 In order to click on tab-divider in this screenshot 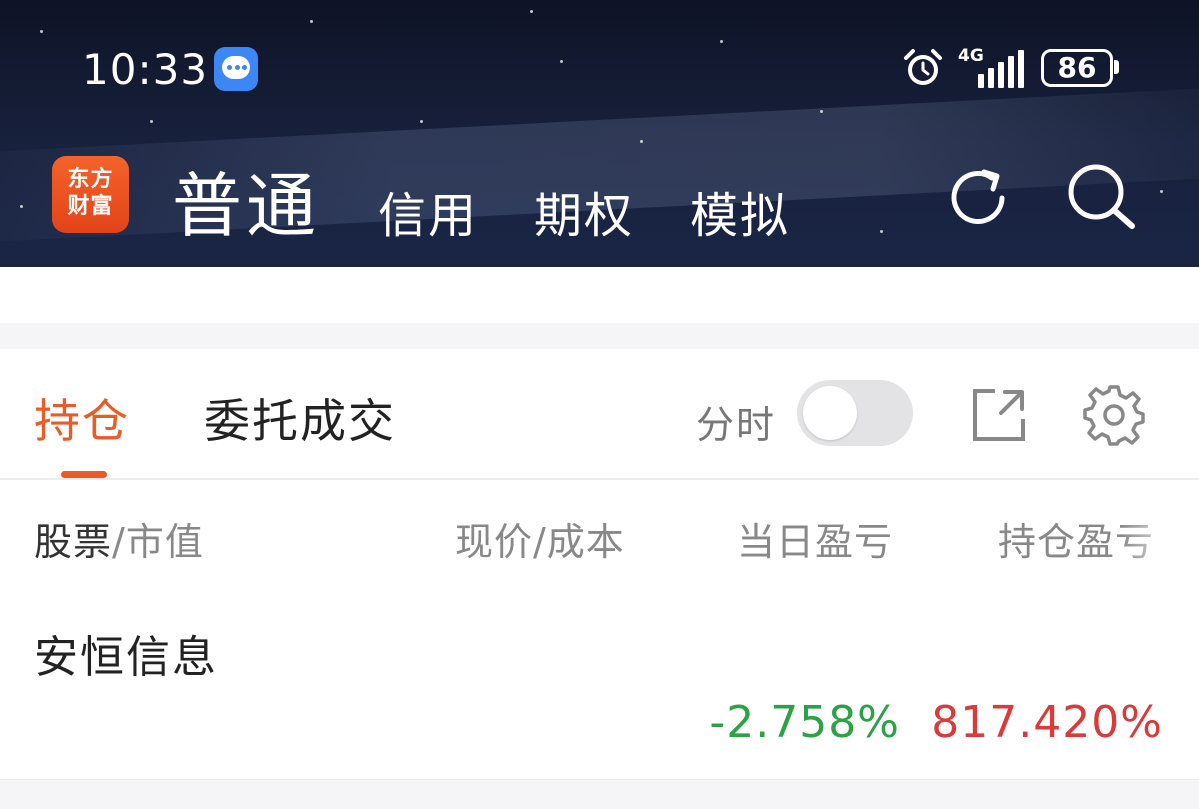, I will do `click(599, 479)`.